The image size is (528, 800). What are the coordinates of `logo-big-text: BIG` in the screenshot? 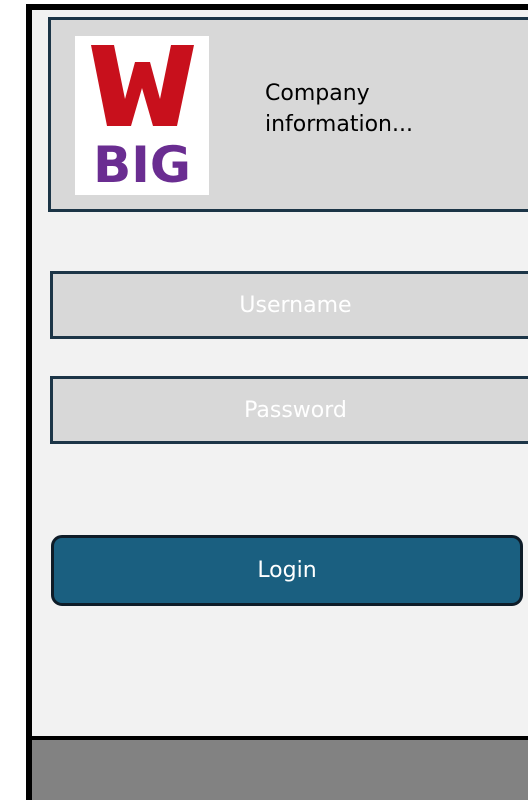 It's located at (142, 165).